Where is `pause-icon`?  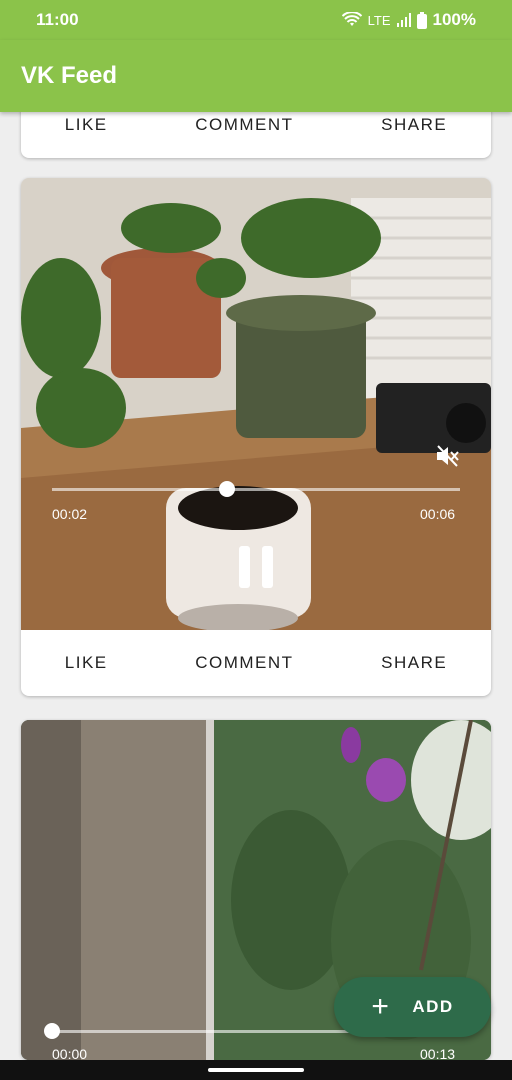
pause-icon is located at coordinates (256, 567).